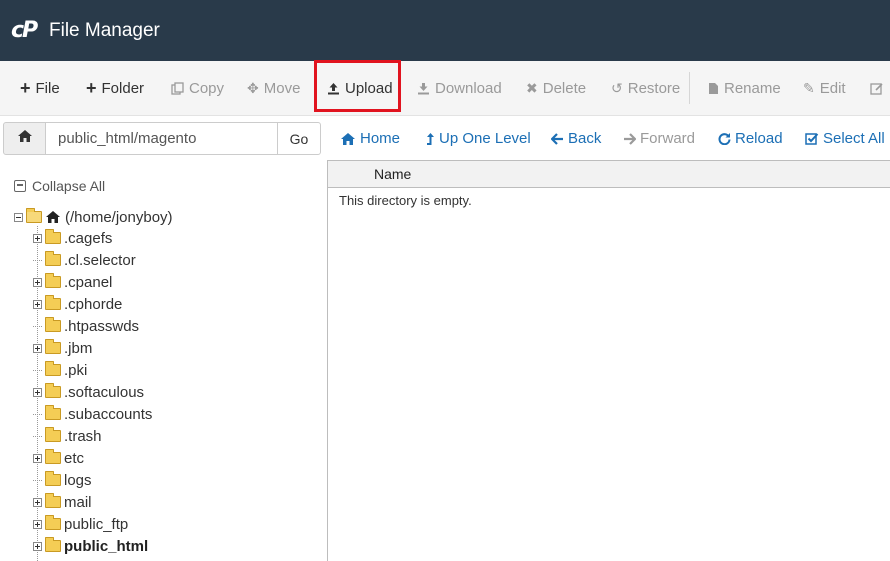  Describe the element at coordinates (96, 524) in the screenshot. I see `tree-item-label: public_ftp` at that location.